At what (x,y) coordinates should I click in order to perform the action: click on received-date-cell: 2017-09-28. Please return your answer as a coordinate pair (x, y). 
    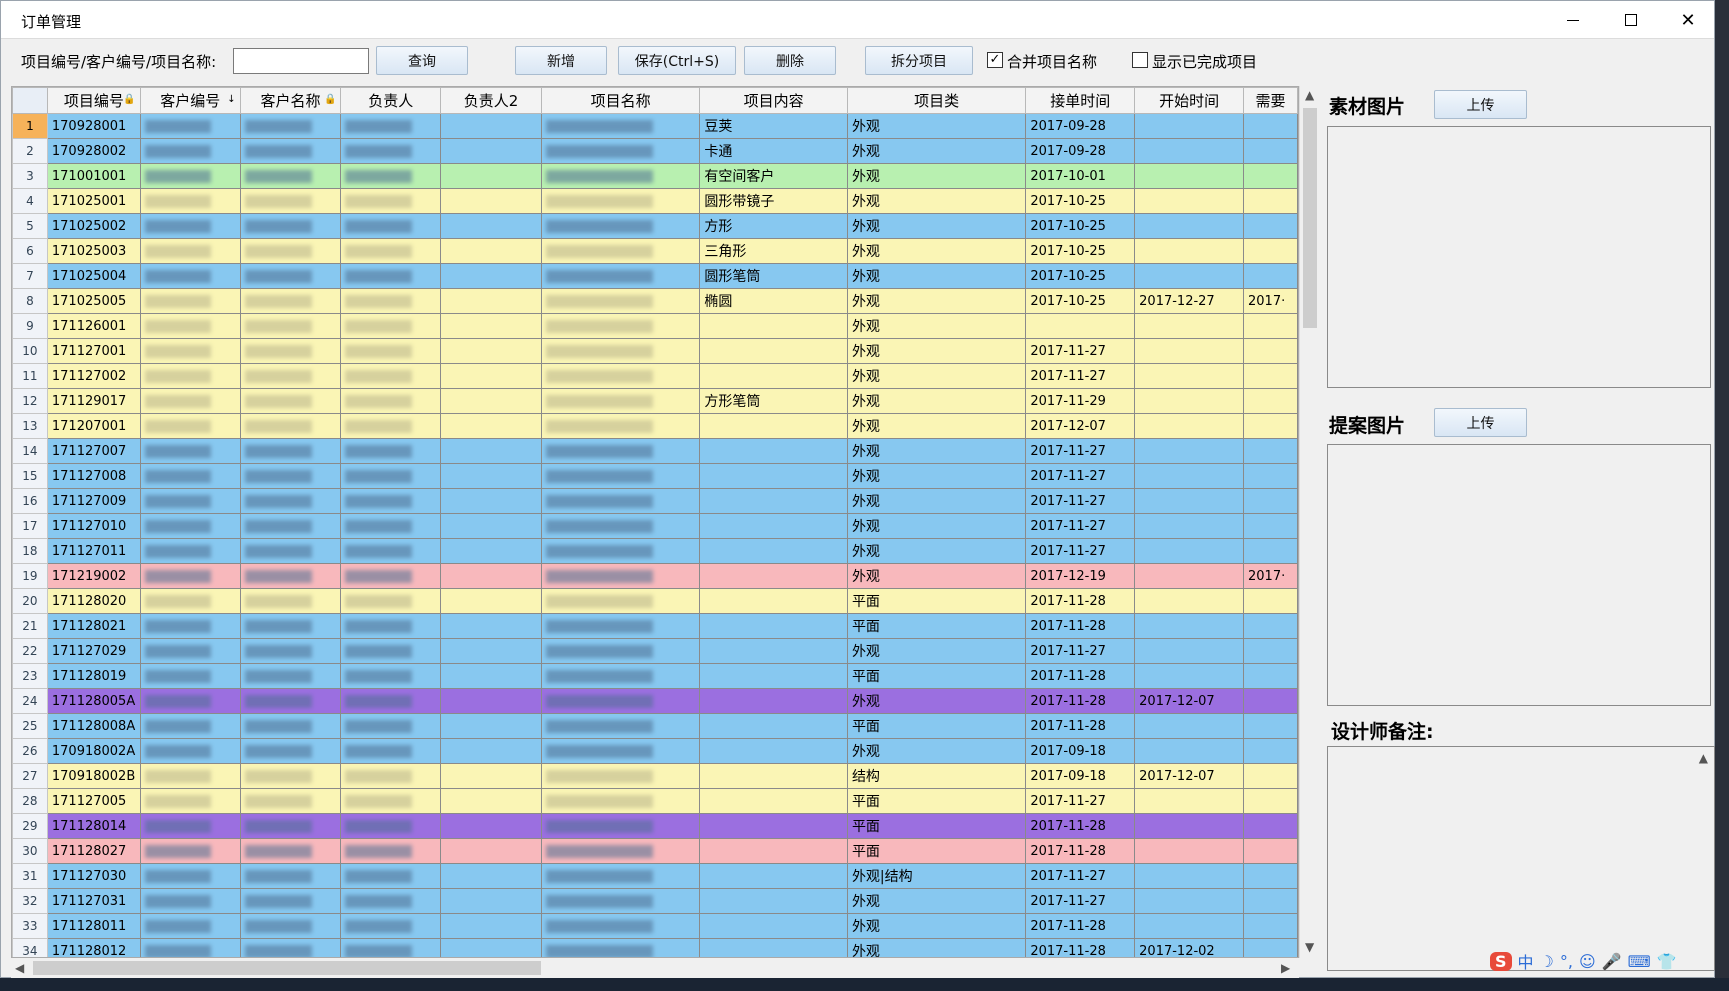
    Looking at the image, I should click on (1080, 151).